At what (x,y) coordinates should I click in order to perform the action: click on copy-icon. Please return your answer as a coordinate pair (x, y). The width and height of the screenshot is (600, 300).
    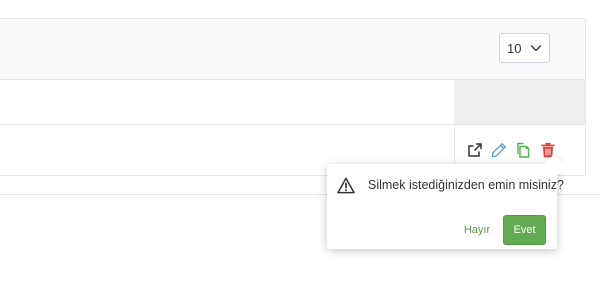
    Looking at the image, I should click on (523, 150).